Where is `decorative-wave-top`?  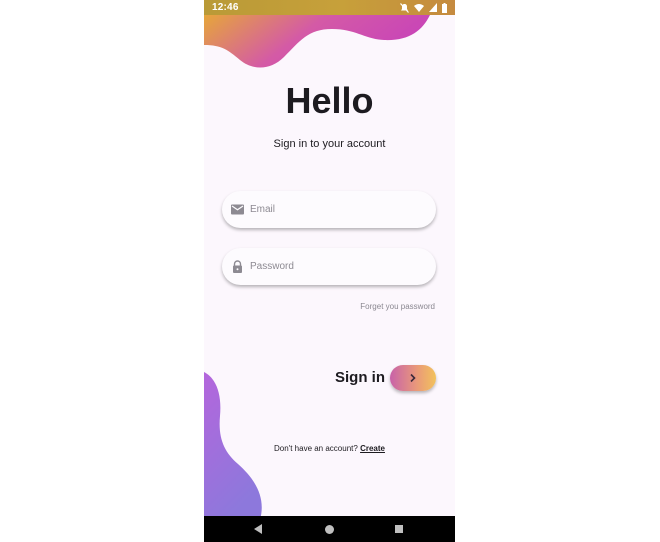
decorative-wave-top is located at coordinates (317, 41).